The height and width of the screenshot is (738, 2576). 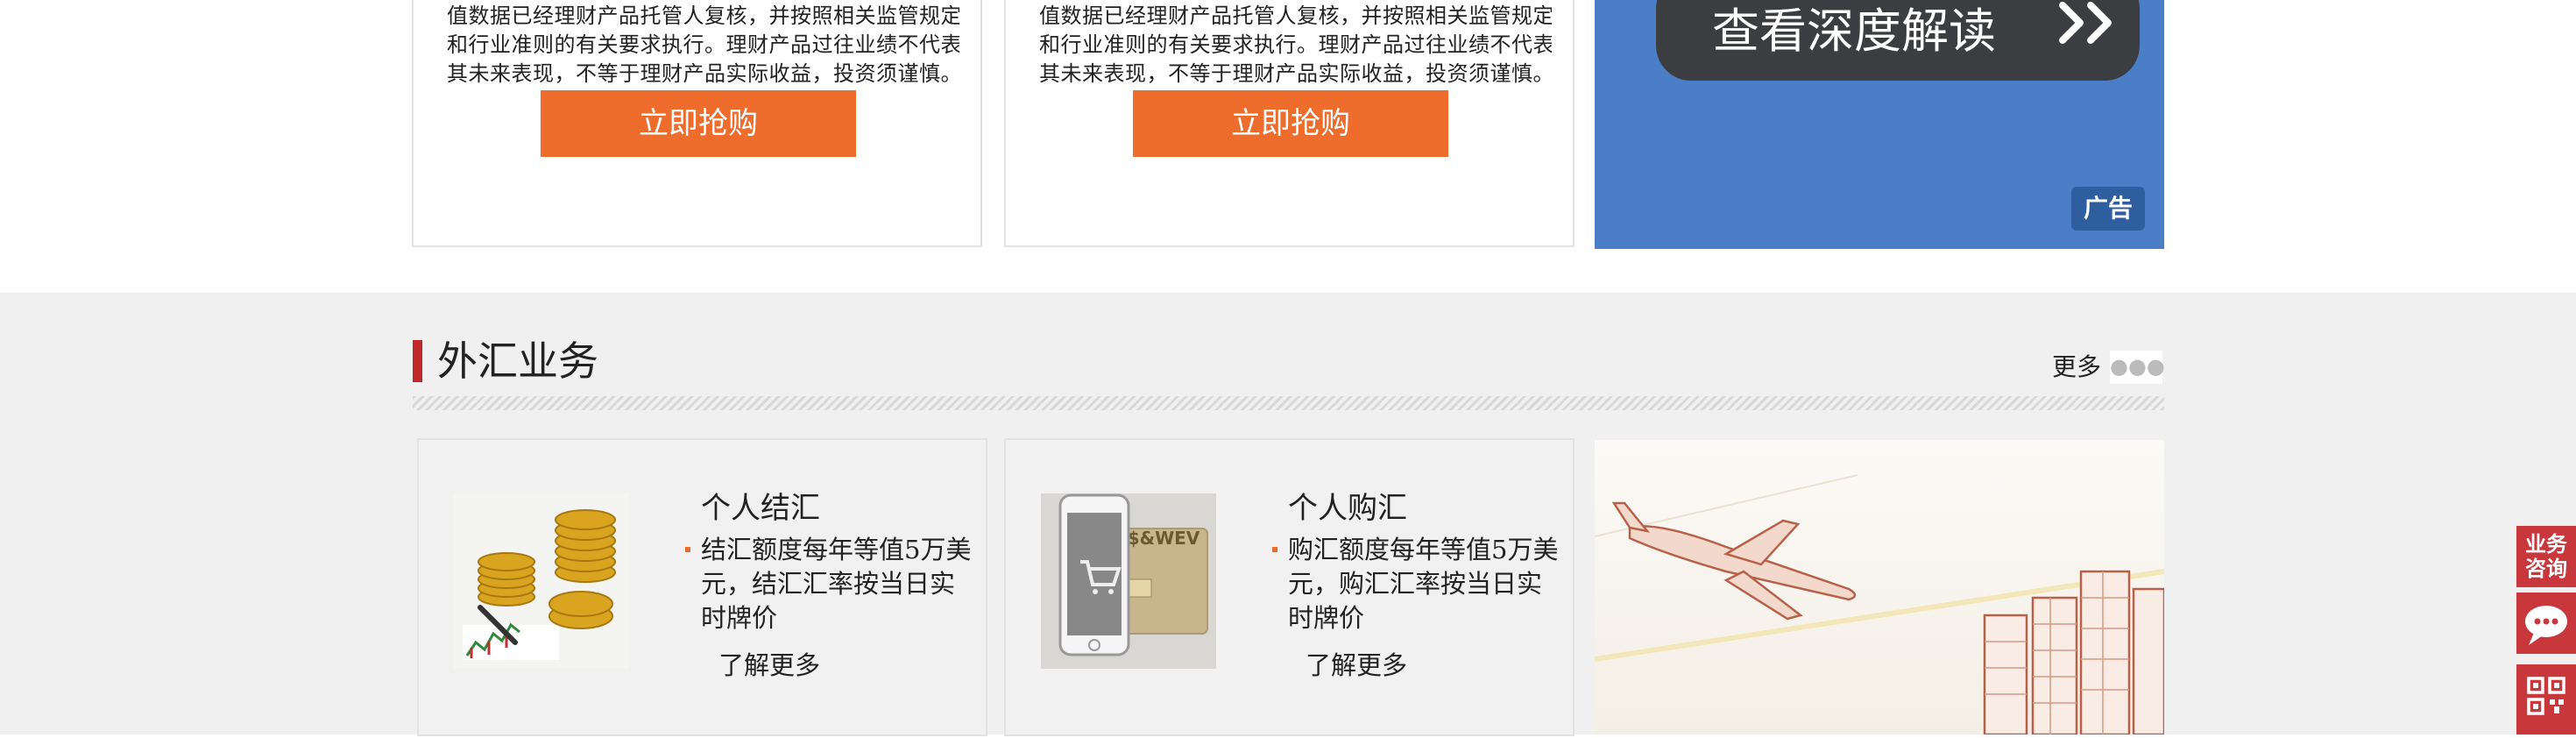 I want to click on forex-card-description: 购汇额度每年等值5万美元，购汇汇率按当日实时牌价, so click(x=1423, y=584).